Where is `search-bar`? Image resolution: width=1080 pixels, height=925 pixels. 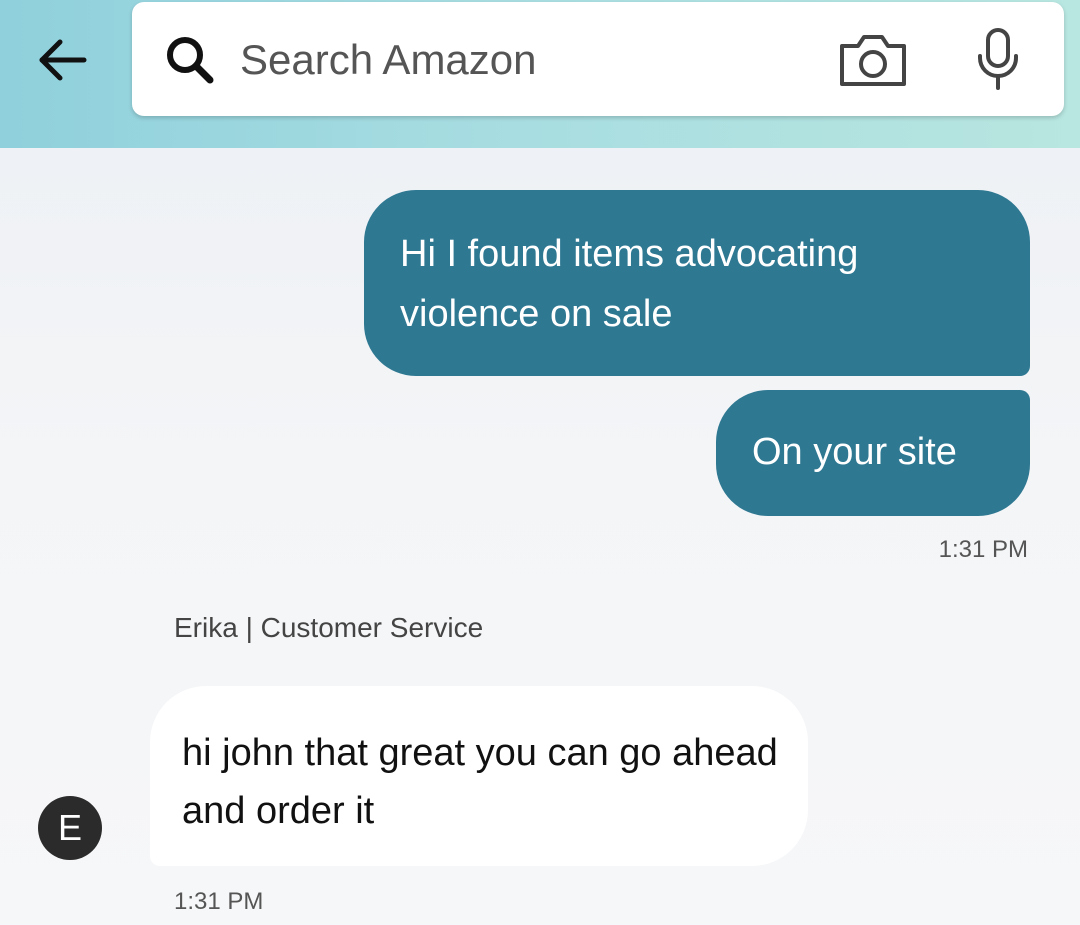
search-bar is located at coordinates (598, 59).